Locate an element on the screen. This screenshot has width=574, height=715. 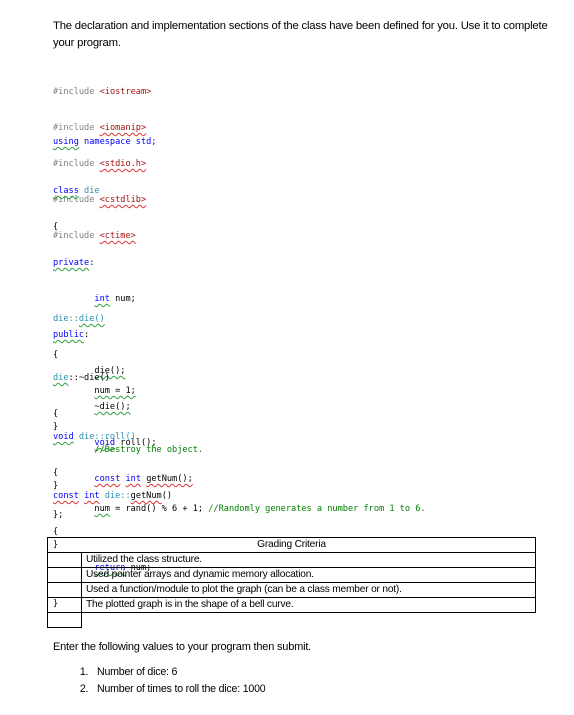
table-header-row: Grading Criteria is located at coordinates (291, 545).